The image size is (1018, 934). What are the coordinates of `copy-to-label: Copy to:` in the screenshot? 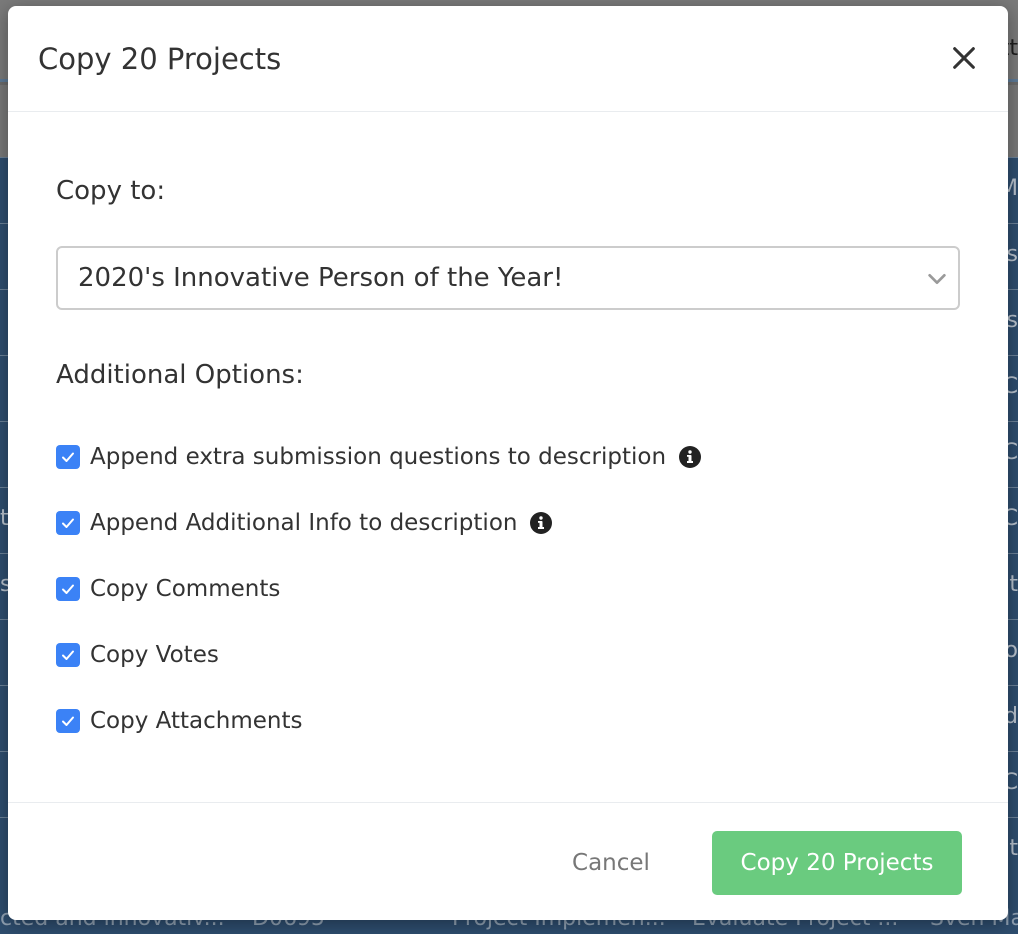 It's located at (111, 191).